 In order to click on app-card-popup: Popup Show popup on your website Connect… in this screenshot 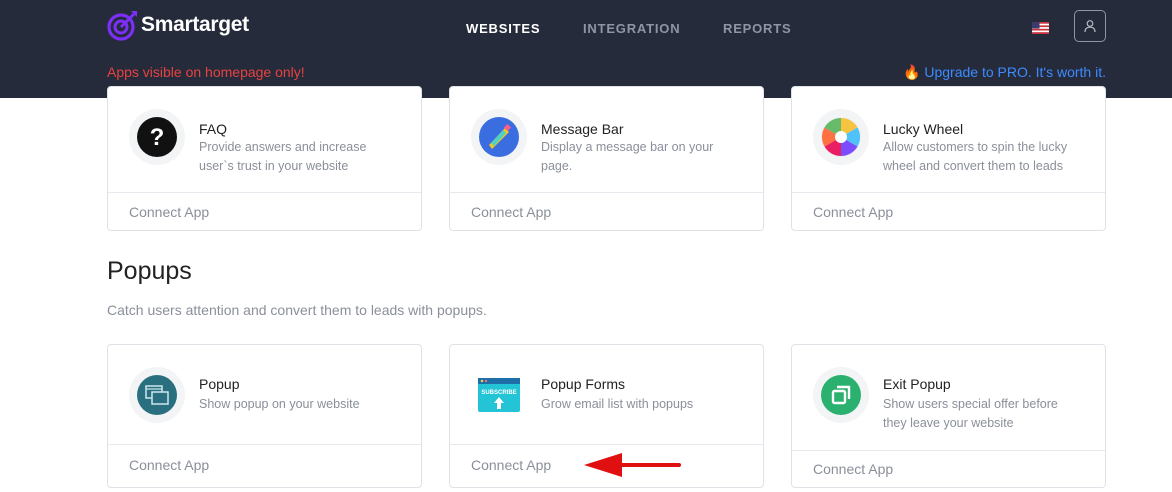, I will do `click(264, 416)`.